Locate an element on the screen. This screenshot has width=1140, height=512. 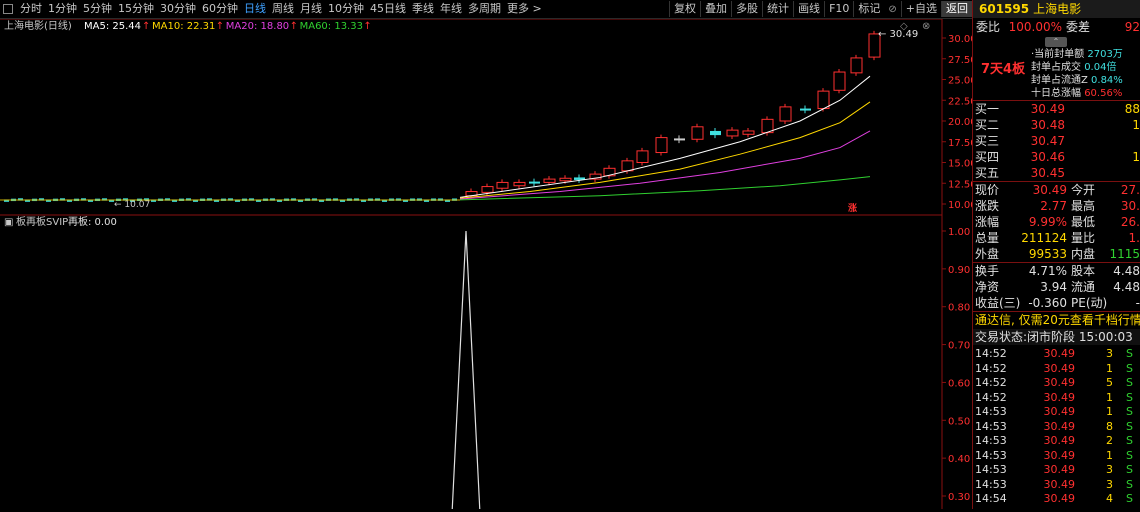
chart-close-icon: ⊗ is located at coordinates (926, 26).